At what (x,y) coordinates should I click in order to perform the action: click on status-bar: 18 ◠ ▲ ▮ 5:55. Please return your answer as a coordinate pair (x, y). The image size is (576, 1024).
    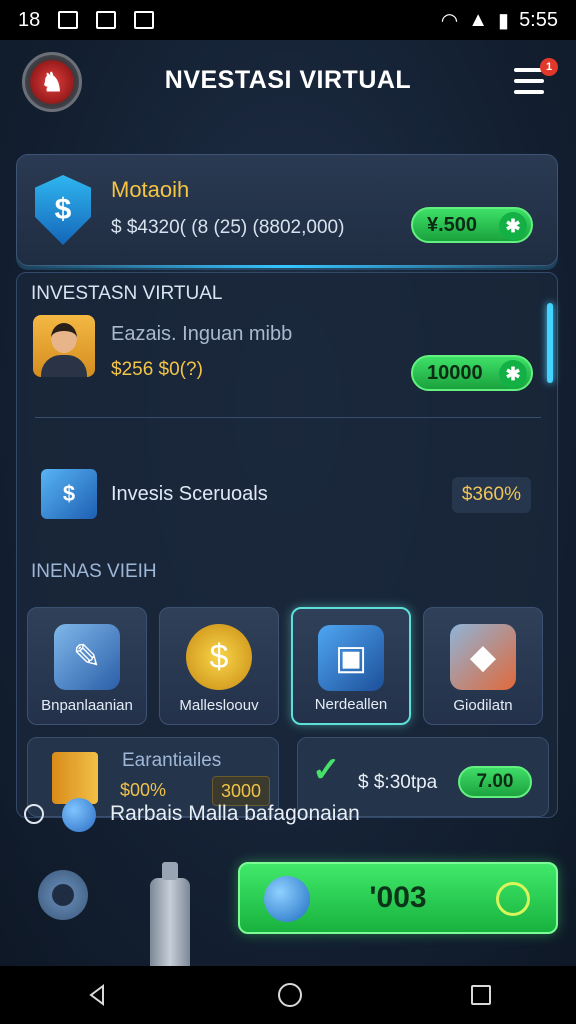
    Looking at the image, I should click on (288, 20).